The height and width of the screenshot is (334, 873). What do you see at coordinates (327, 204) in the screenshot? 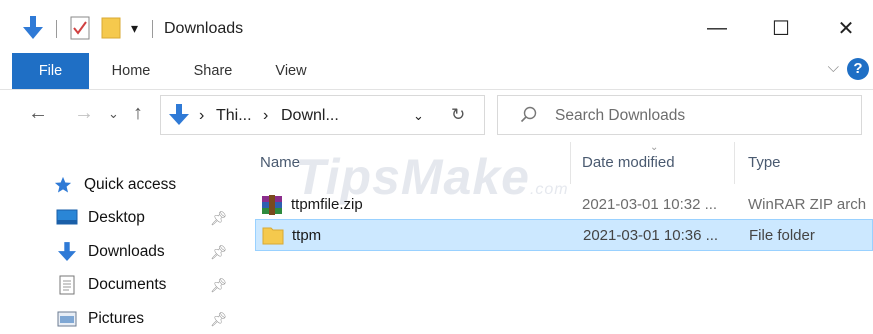
I see `file-name: ttpmfile.zip` at bounding box center [327, 204].